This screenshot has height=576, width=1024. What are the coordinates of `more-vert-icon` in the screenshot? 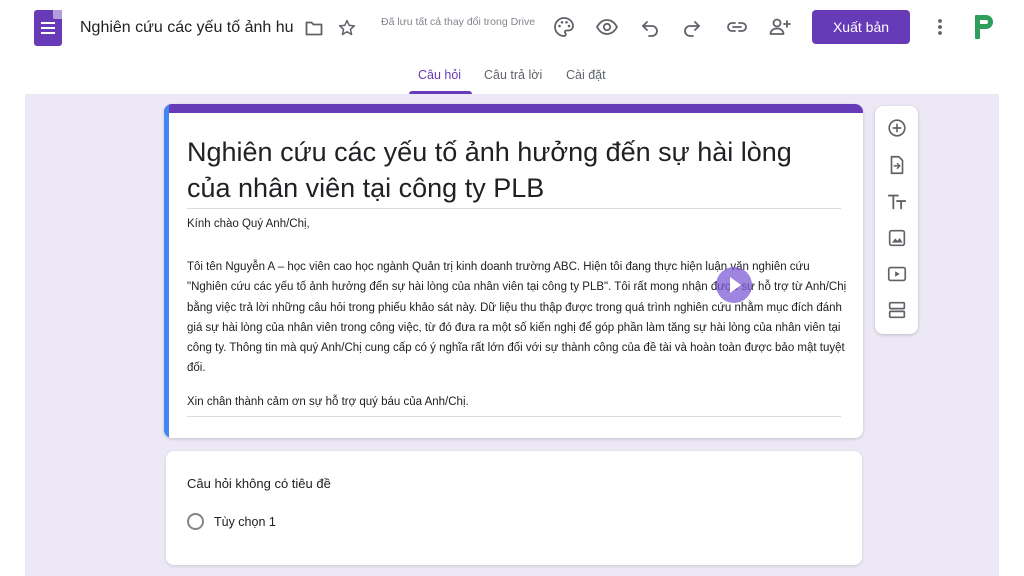 It's located at (940, 27).